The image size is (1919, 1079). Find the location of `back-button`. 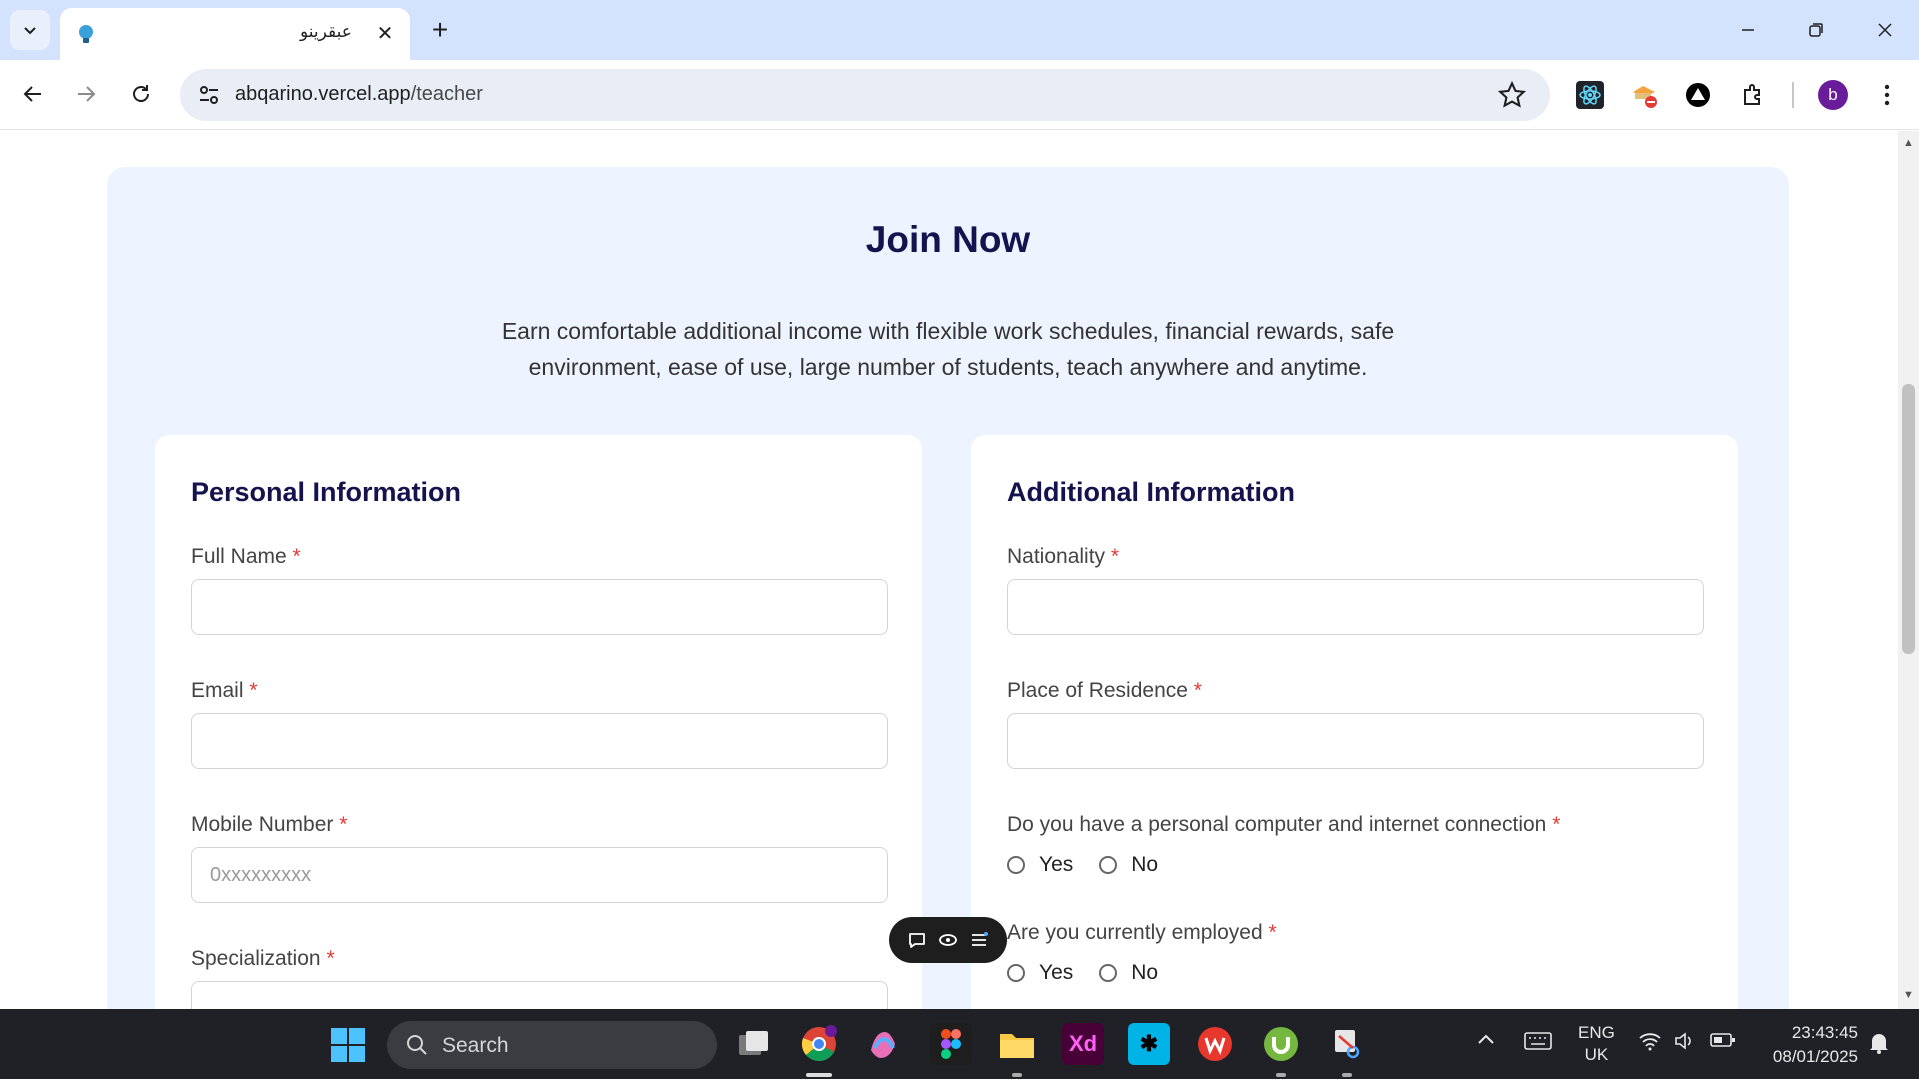

back-button is located at coordinates (33, 94).